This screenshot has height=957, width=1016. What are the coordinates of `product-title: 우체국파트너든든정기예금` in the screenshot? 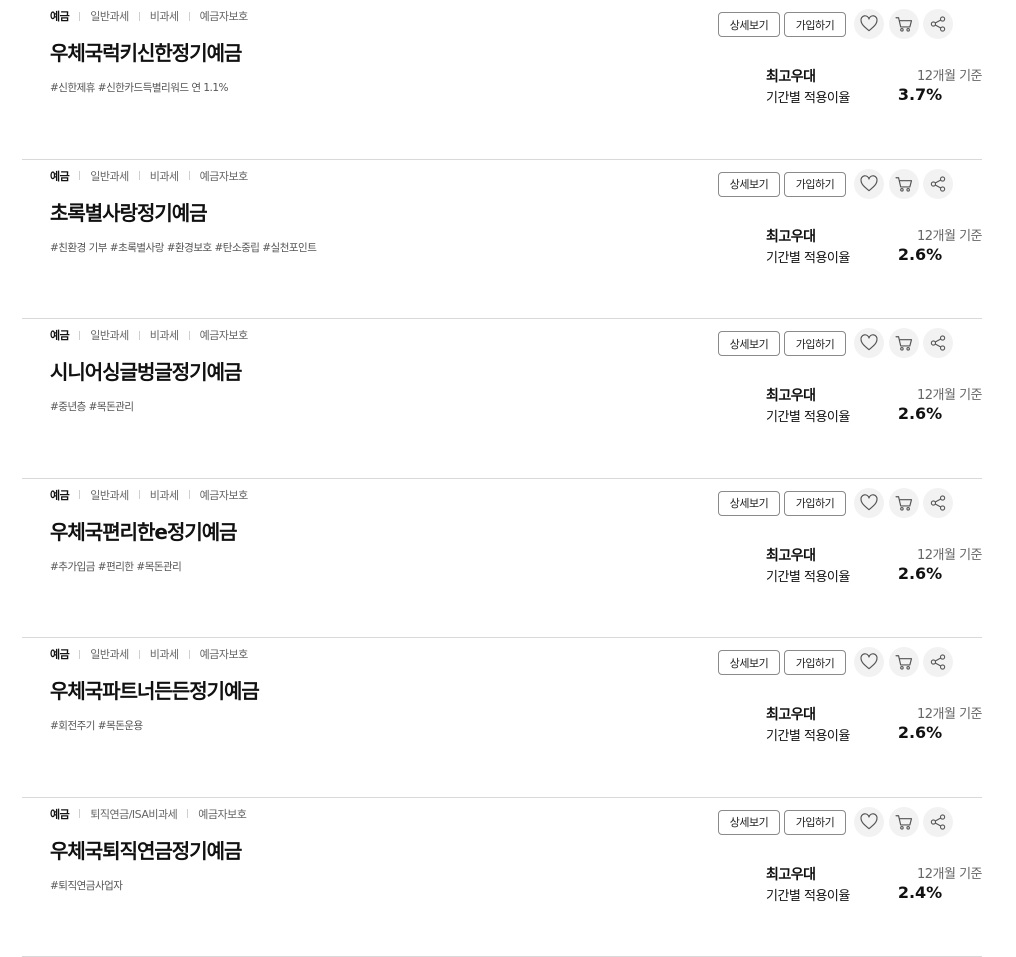 It's located at (154, 689).